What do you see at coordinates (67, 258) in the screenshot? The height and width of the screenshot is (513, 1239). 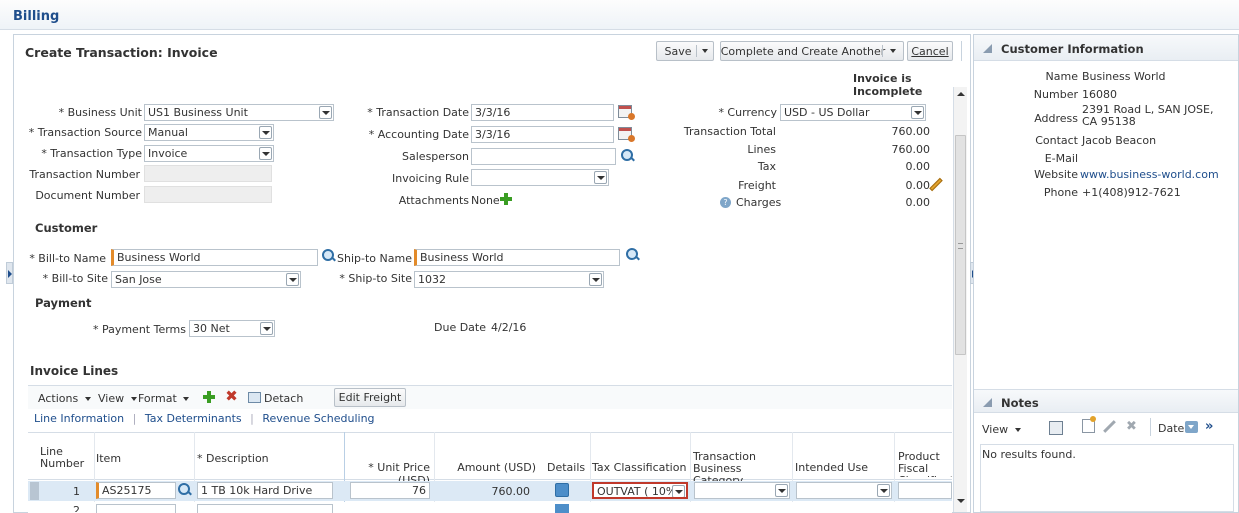 I see `bill-to-name-label: * Bill-to Name` at bounding box center [67, 258].